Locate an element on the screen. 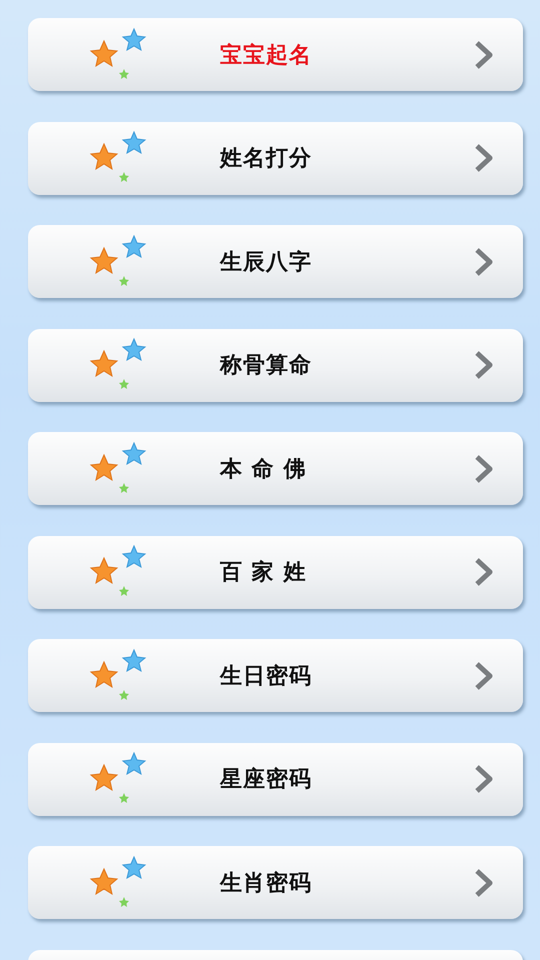 This screenshot has width=540, height=960. menu-item: 生日密码 is located at coordinates (275, 675).